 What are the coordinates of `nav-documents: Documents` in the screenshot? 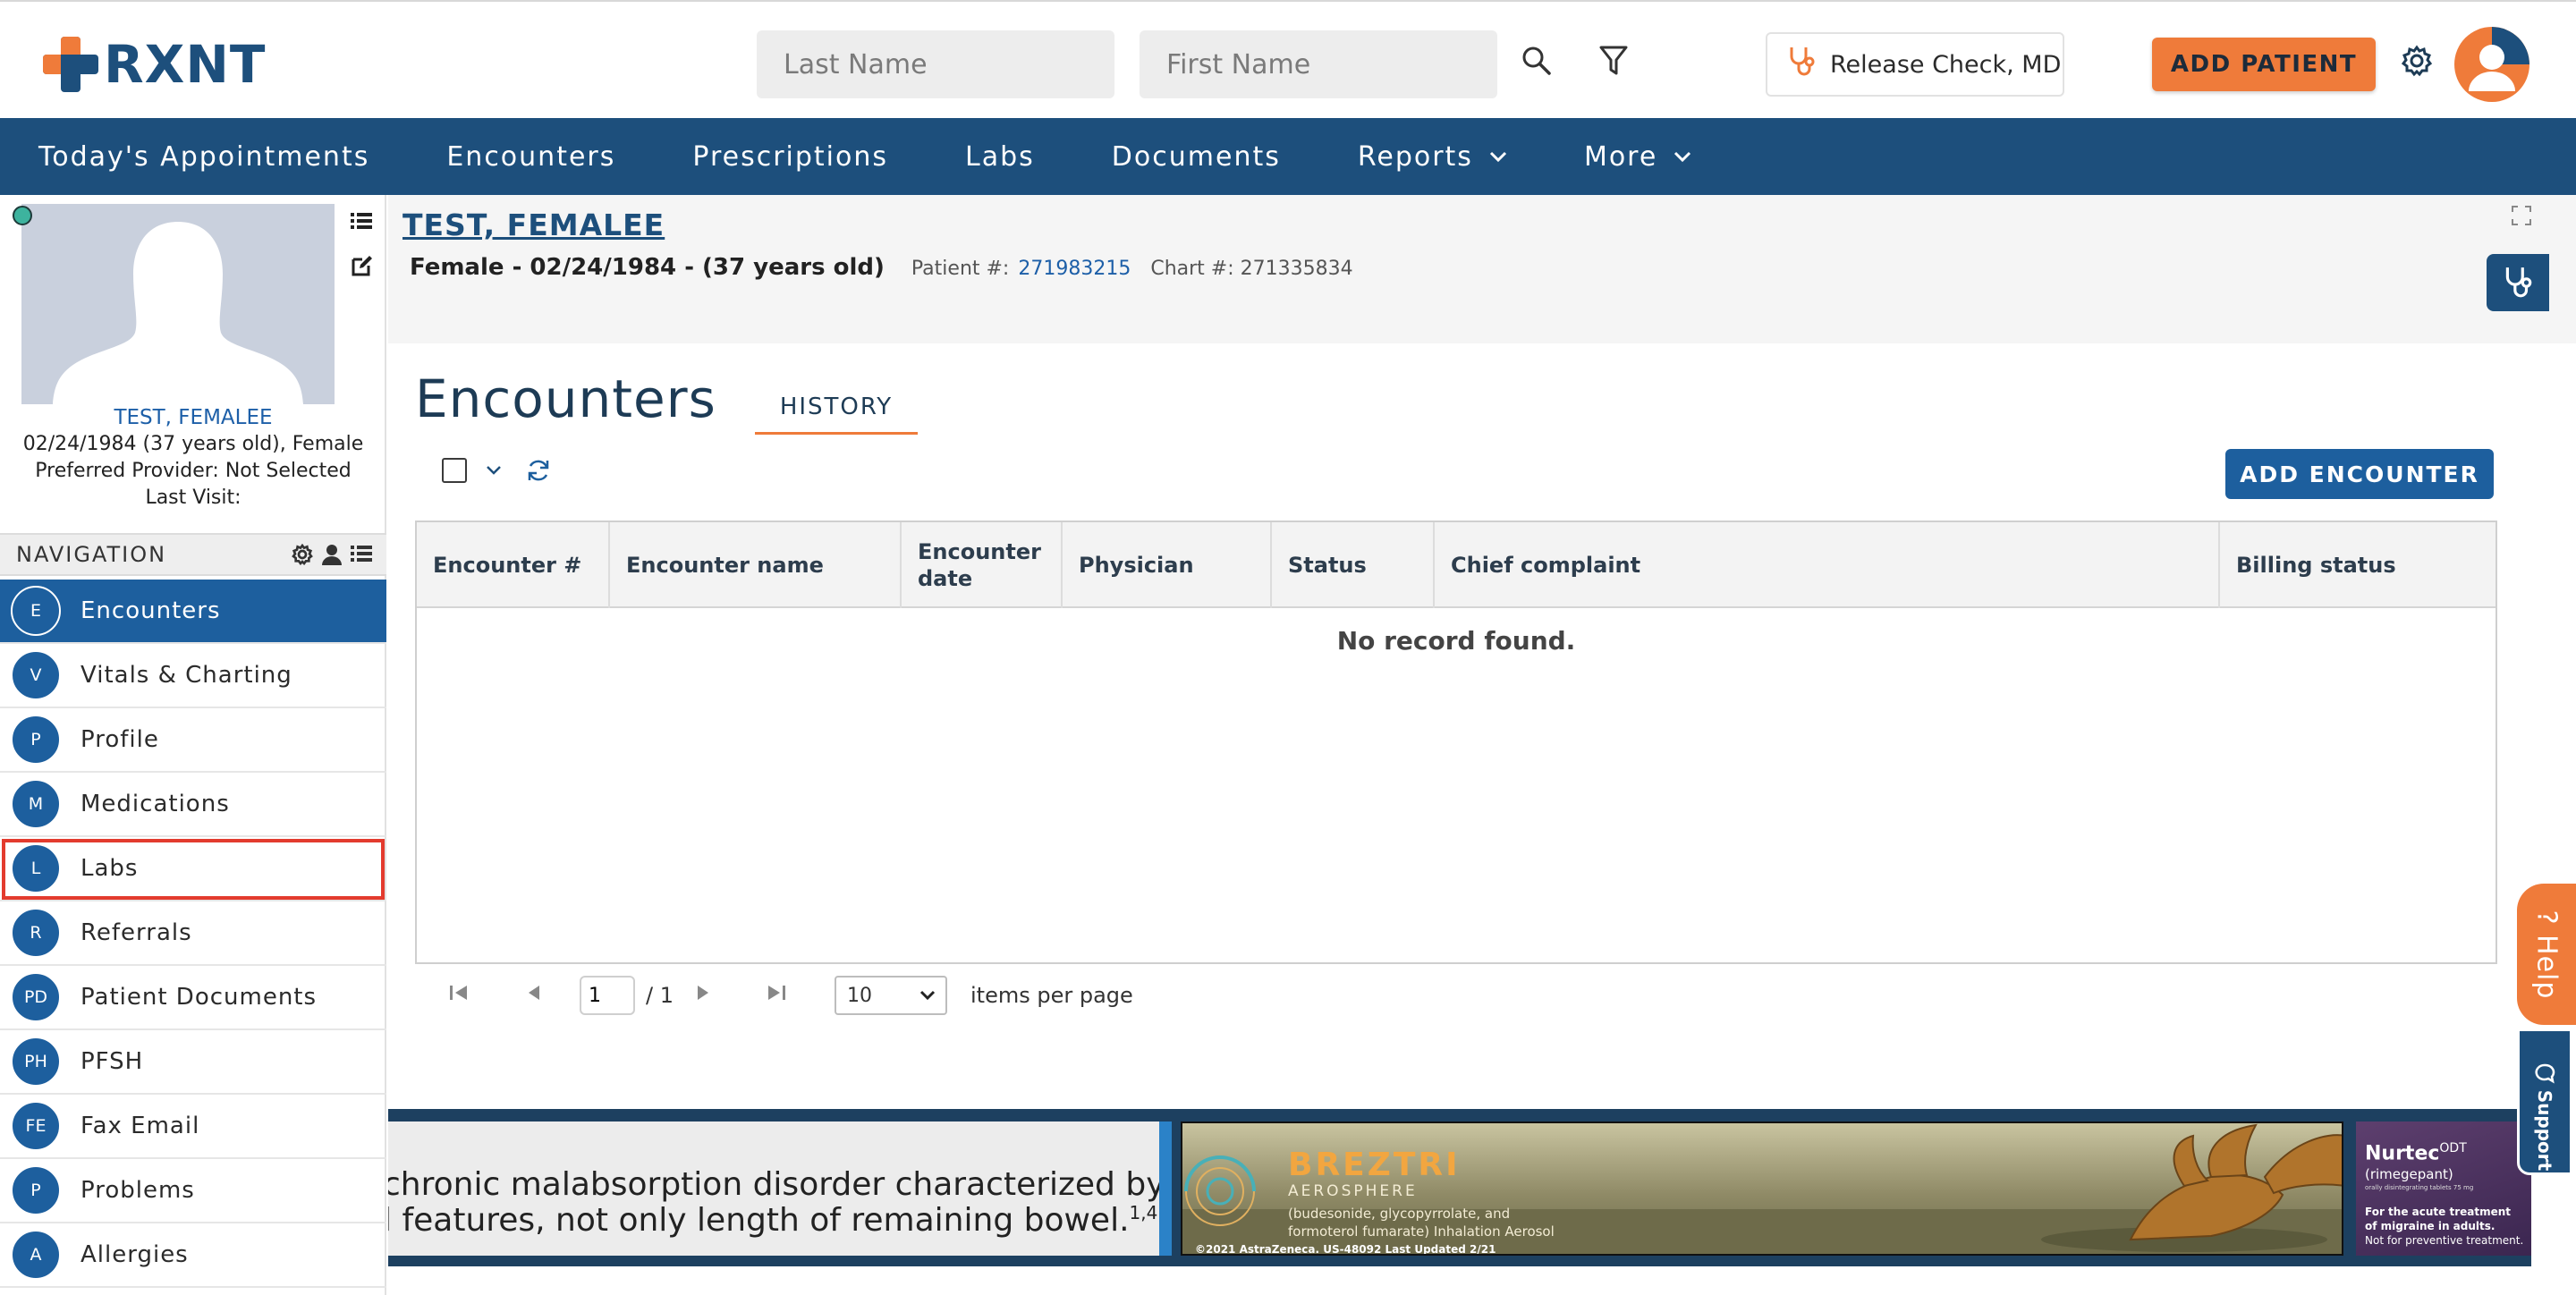 It's located at (1196, 157).